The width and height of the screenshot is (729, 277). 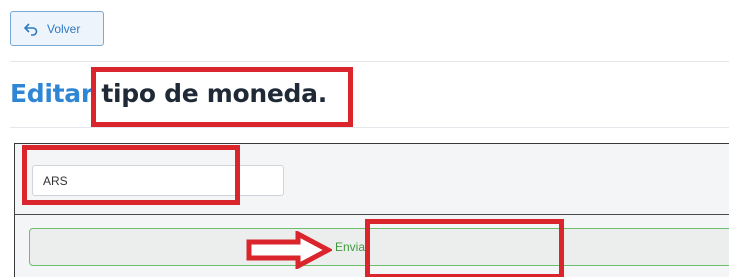 I want to click on form-divider, so click(x=371, y=214).